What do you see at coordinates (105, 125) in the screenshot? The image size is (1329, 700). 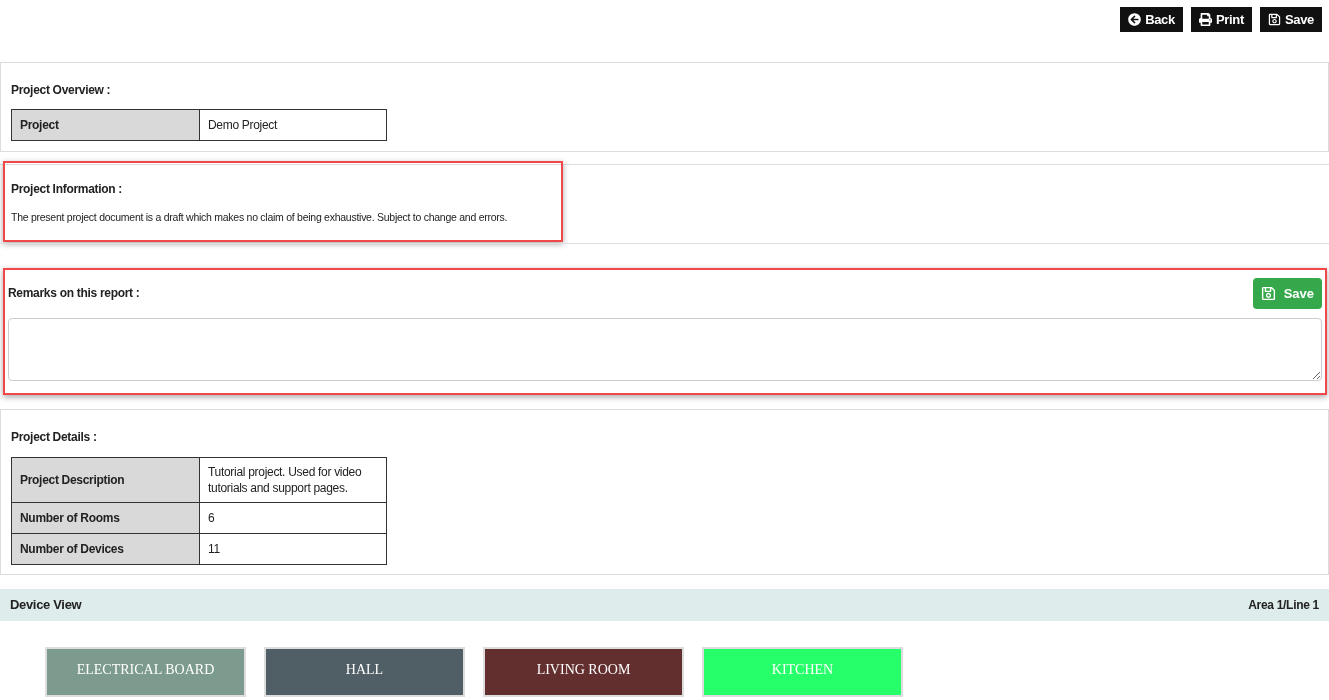 I see `table-cell: Project` at bounding box center [105, 125].